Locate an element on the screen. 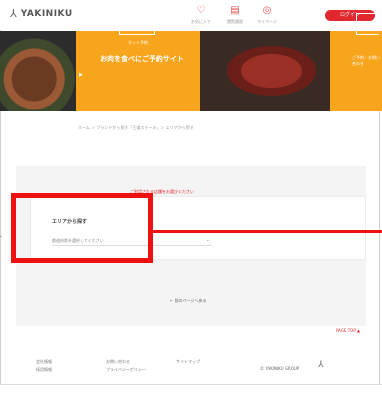 This screenshot has width=382, height=395. site-logo: ⅄ YAKINIKU is located at coordinates (41, 13).